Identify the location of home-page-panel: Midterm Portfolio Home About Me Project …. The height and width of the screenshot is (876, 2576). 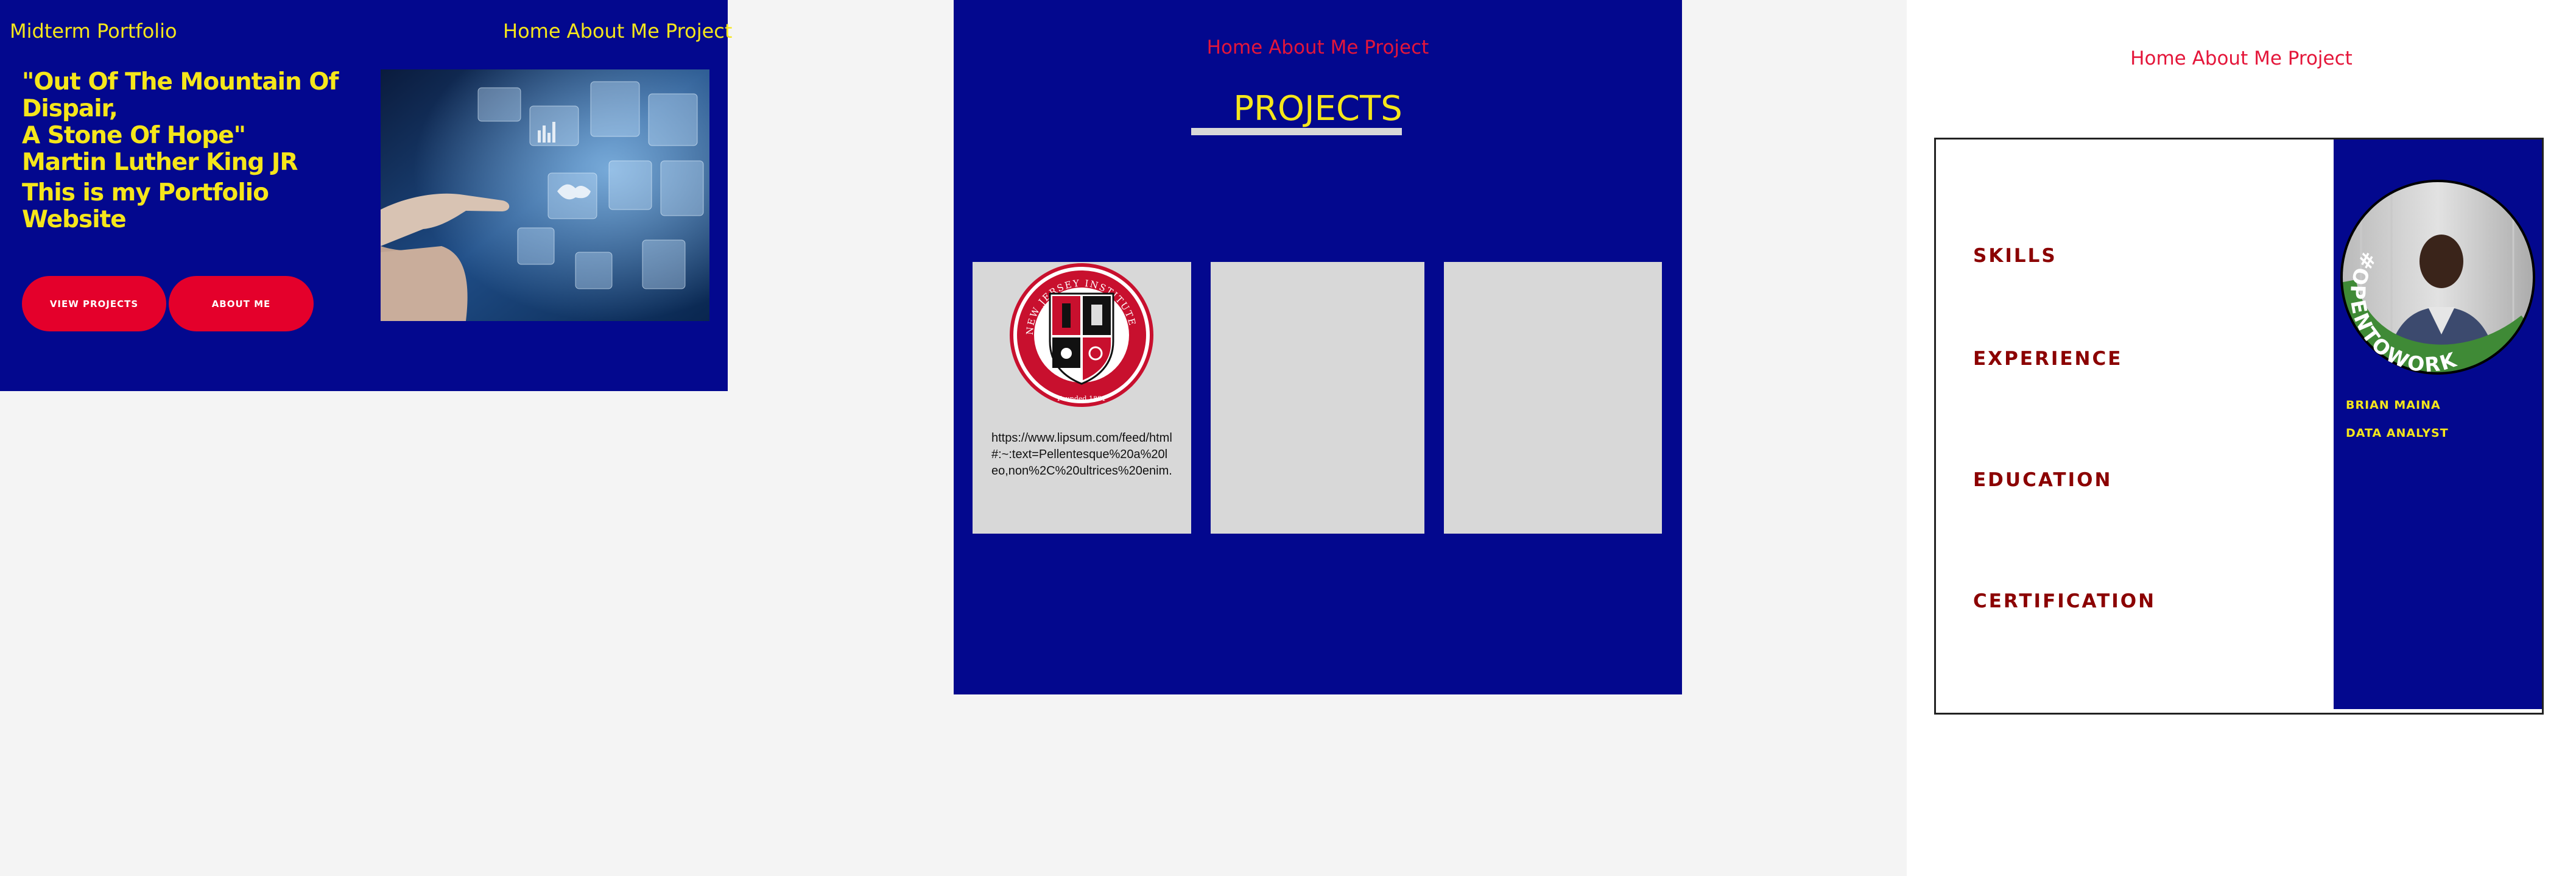
(366, 195).